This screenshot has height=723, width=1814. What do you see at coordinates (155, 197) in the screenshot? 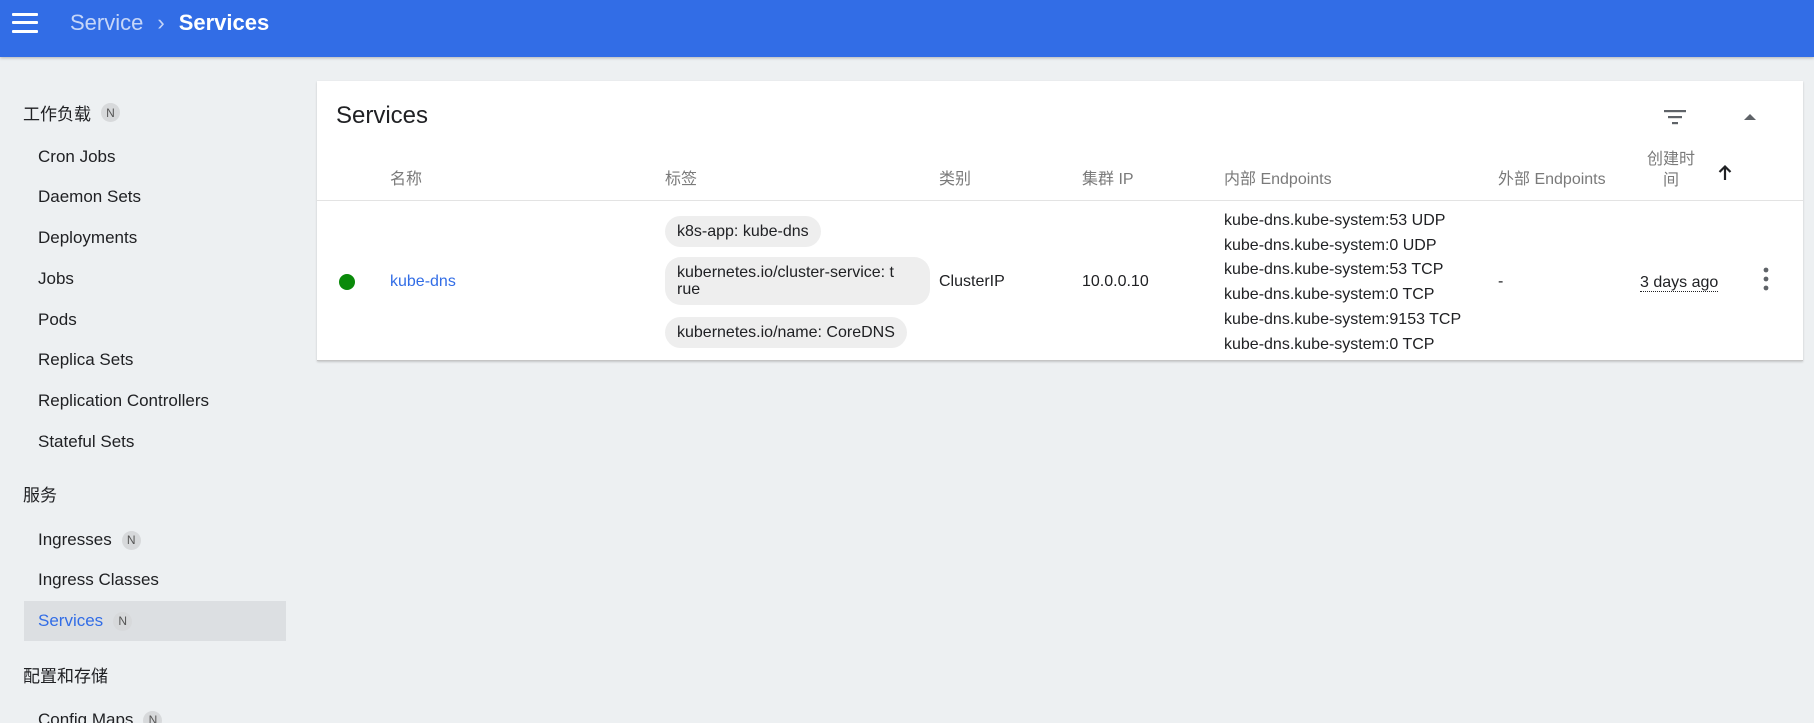
I see `sidebar-item-daemon-sets: Daemon Sets` at bounding box center [155, 197].